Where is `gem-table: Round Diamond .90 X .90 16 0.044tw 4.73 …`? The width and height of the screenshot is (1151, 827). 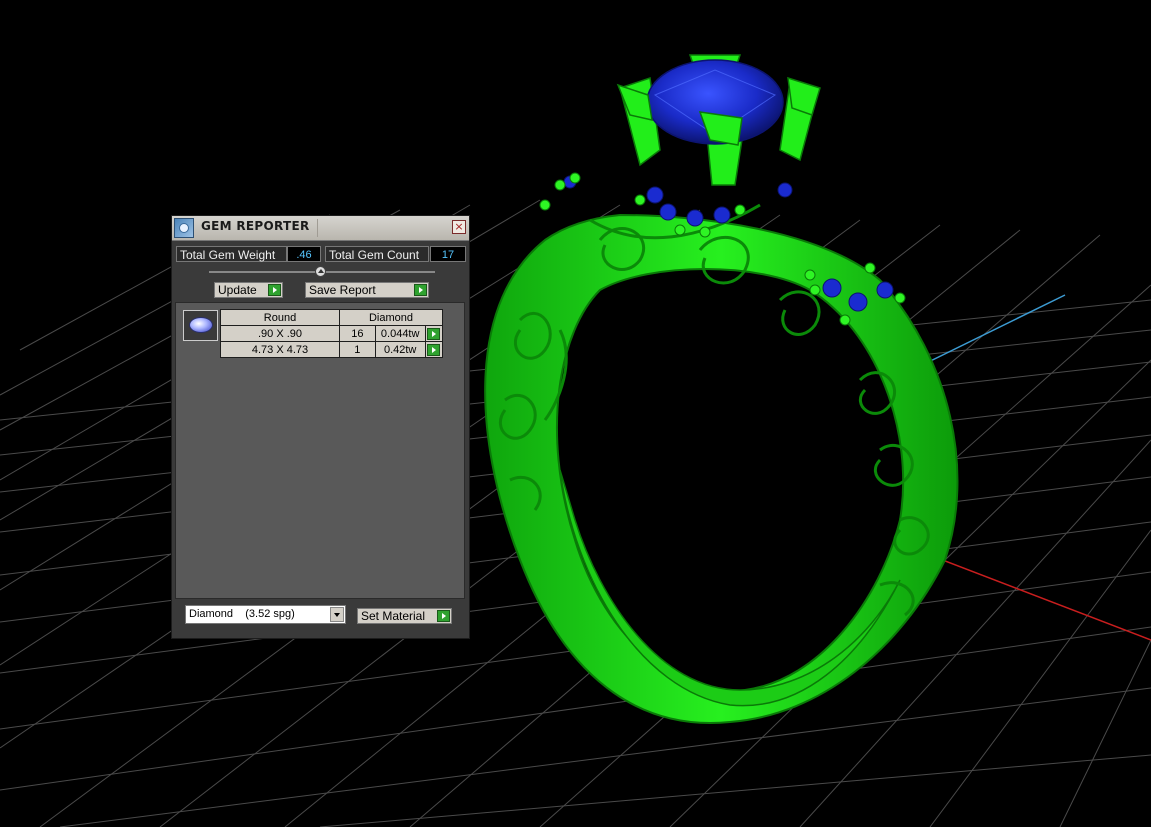 gem-table: Round Diamond .90 X .90 16 0.044tw 4.73 … is located at coordinates (332, 333).